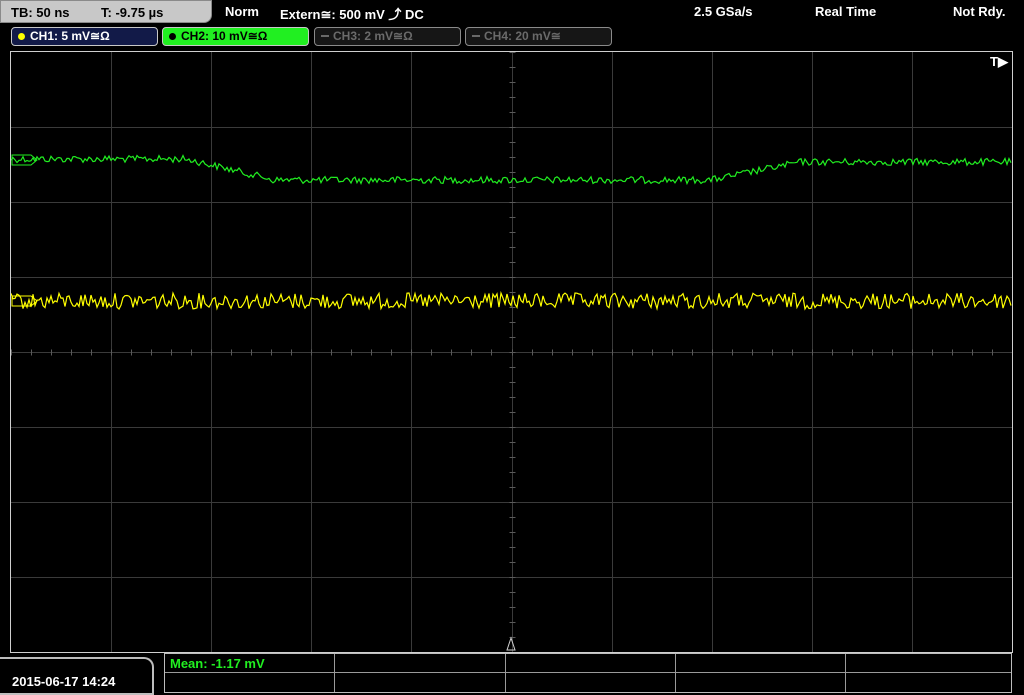 The image size is (1024, 695). What do you see at coordinates (242, 11) in the screenshot?
I see `trigger-mode: Norm` at bounding box center [242, 11].